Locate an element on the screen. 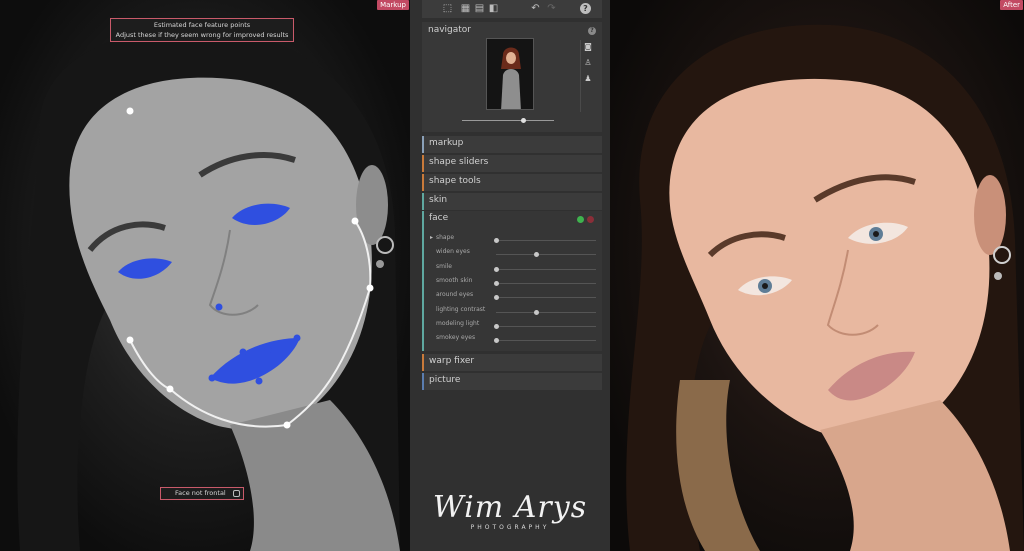 This screenshot has height=551, width=1024. face-reset-button is located at coordinates (590, 219).